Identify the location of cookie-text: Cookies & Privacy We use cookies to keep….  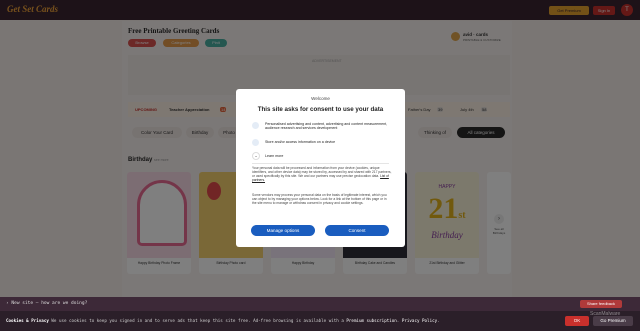
(223, 320).